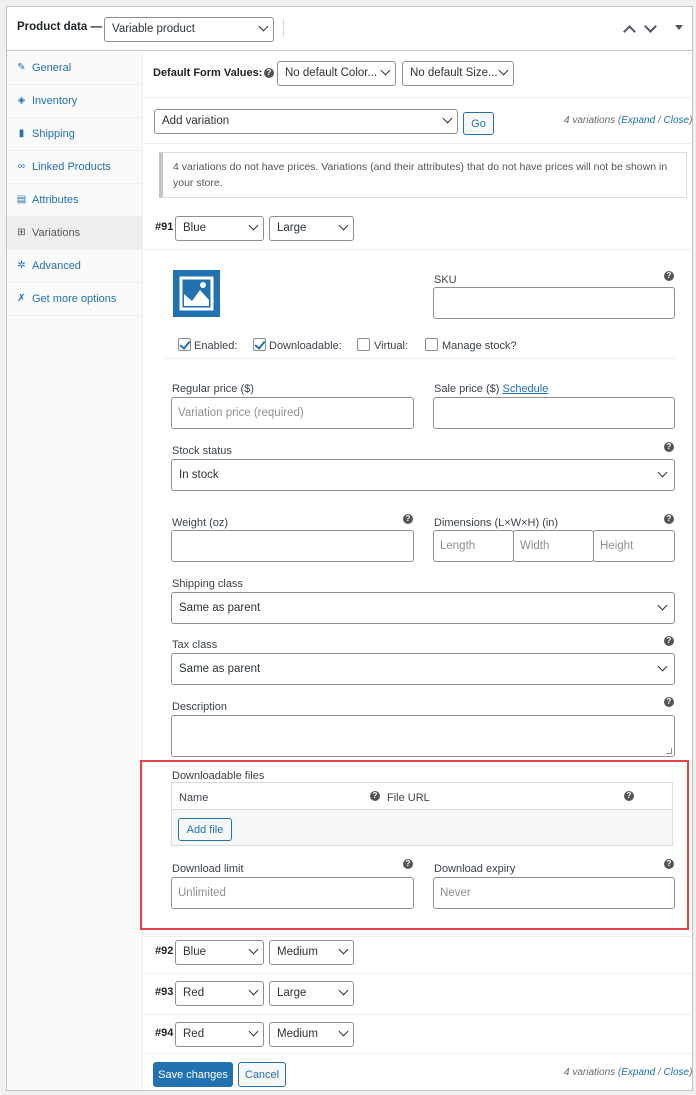 This screenshot has height=1095, width=696. I want to click on tab-linked-products: ∞ Linked Products, so click(75, 167).